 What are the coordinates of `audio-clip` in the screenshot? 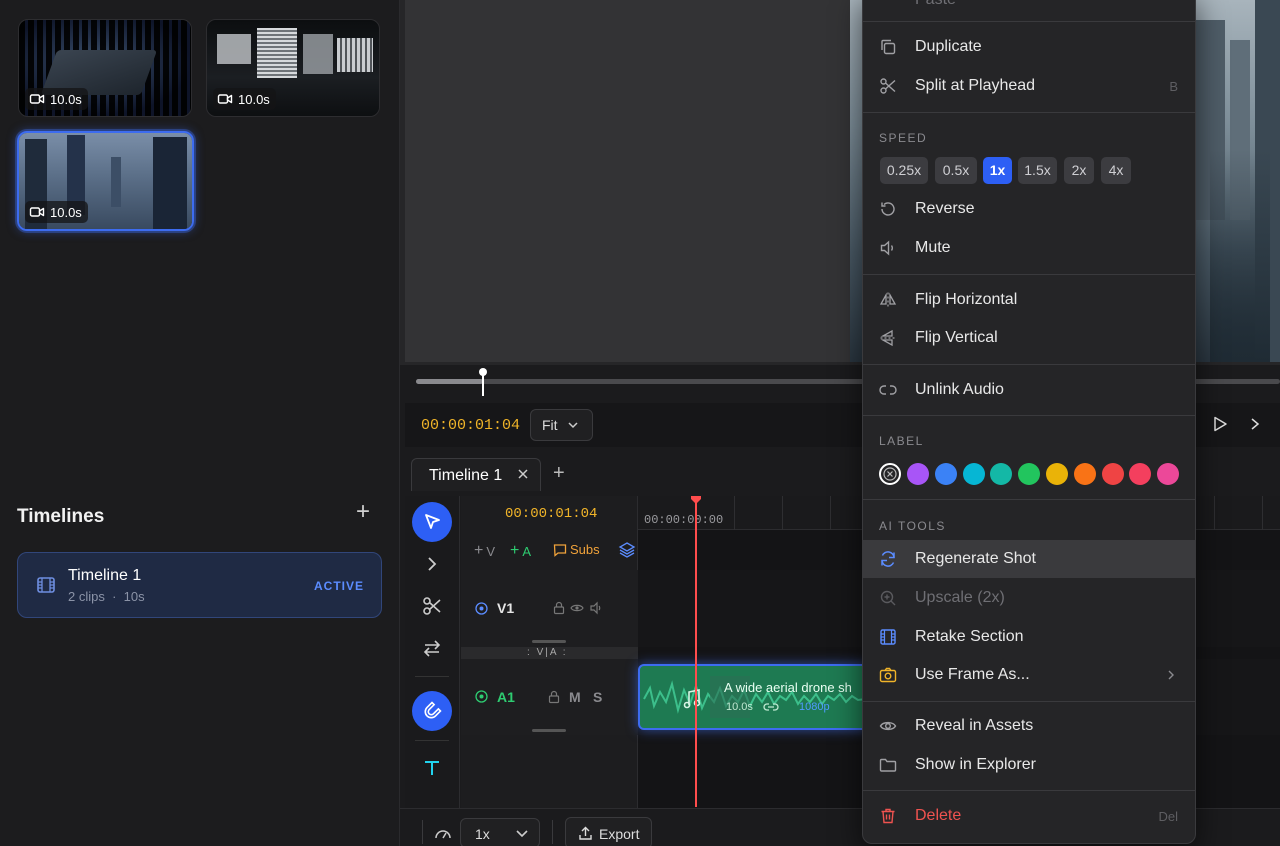 It's located at (753, 697).